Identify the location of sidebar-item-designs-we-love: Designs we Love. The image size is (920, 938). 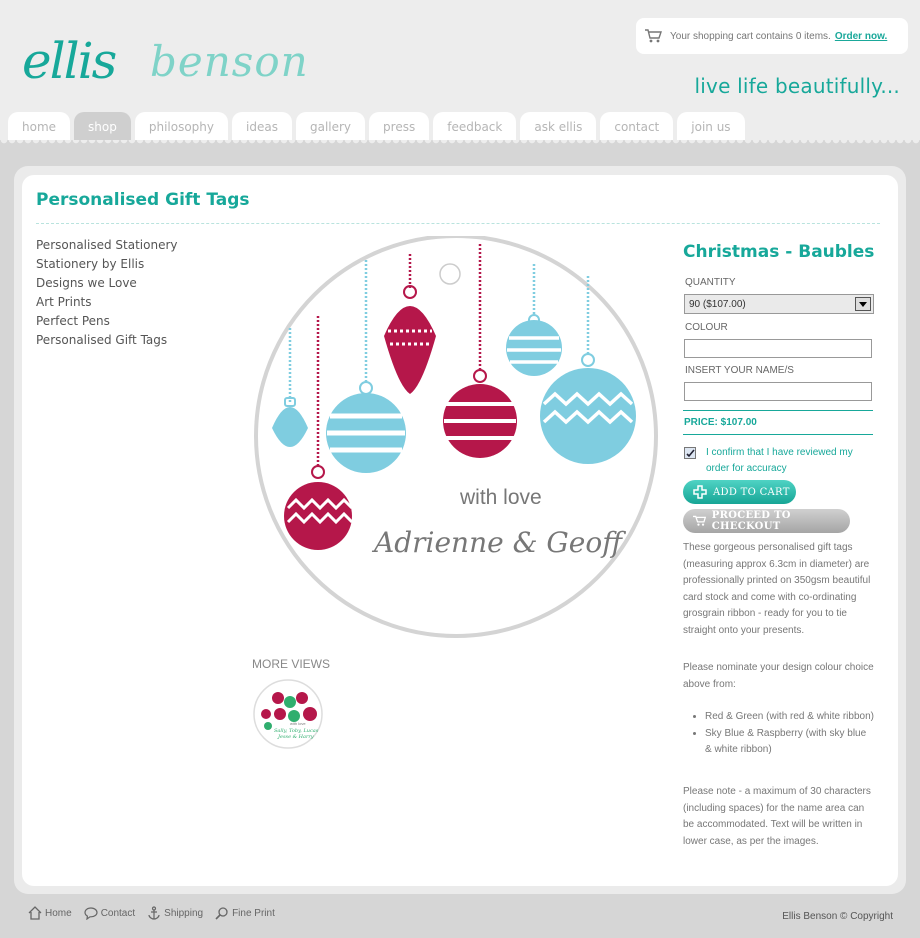
(107, 283).